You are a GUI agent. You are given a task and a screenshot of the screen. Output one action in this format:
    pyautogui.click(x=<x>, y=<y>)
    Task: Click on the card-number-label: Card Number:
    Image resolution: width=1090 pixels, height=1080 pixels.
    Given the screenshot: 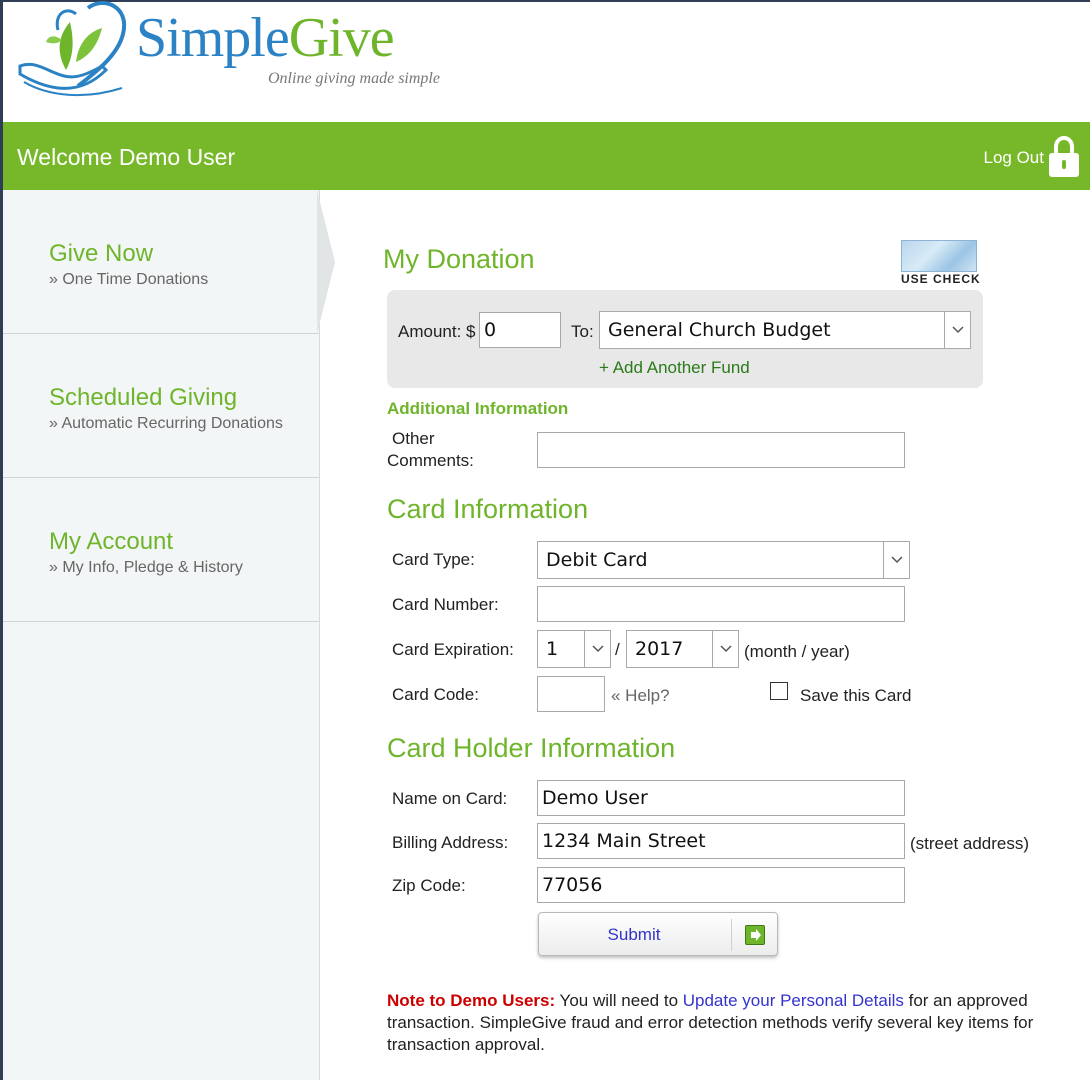 What is the action you would take?
    pyautogui.click(x=445, y=604)
    